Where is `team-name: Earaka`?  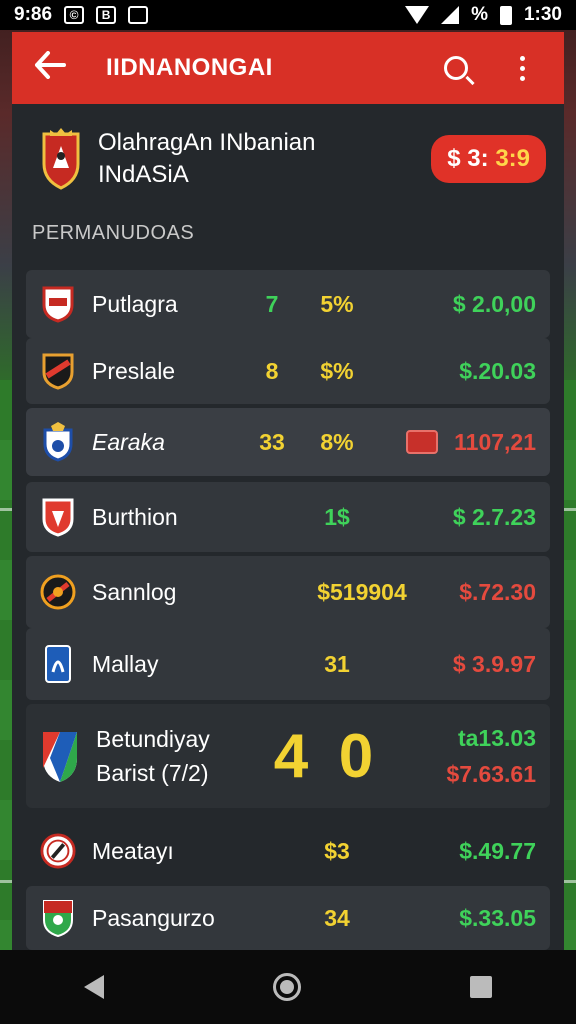 team-name: Earaka is located at coordinates (128, 441).